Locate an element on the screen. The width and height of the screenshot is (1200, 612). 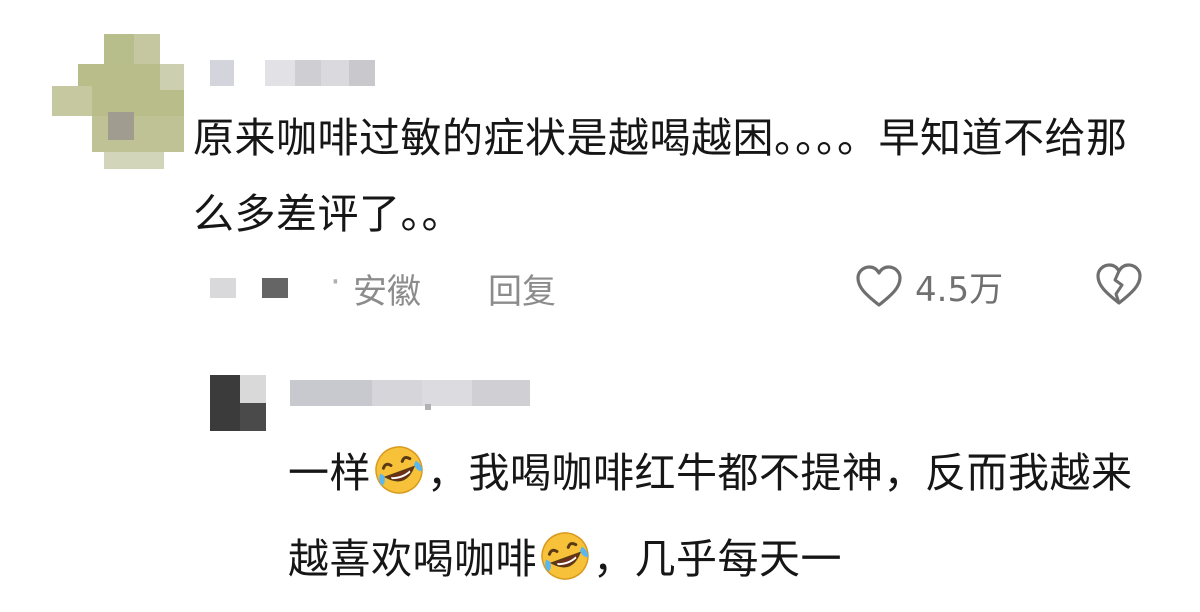
reply-button: 回复 is located at coordinates (522, 288).